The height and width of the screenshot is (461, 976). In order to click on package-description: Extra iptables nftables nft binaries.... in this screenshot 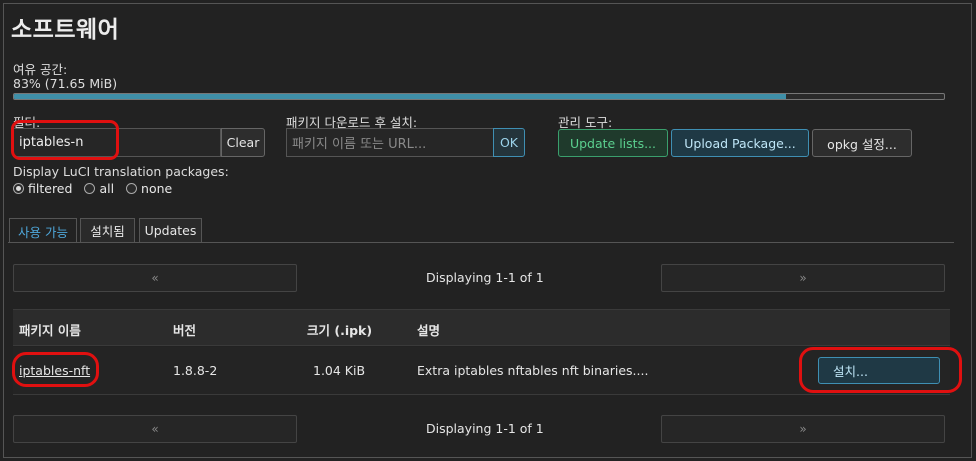, I will do `click(533, 370)`.